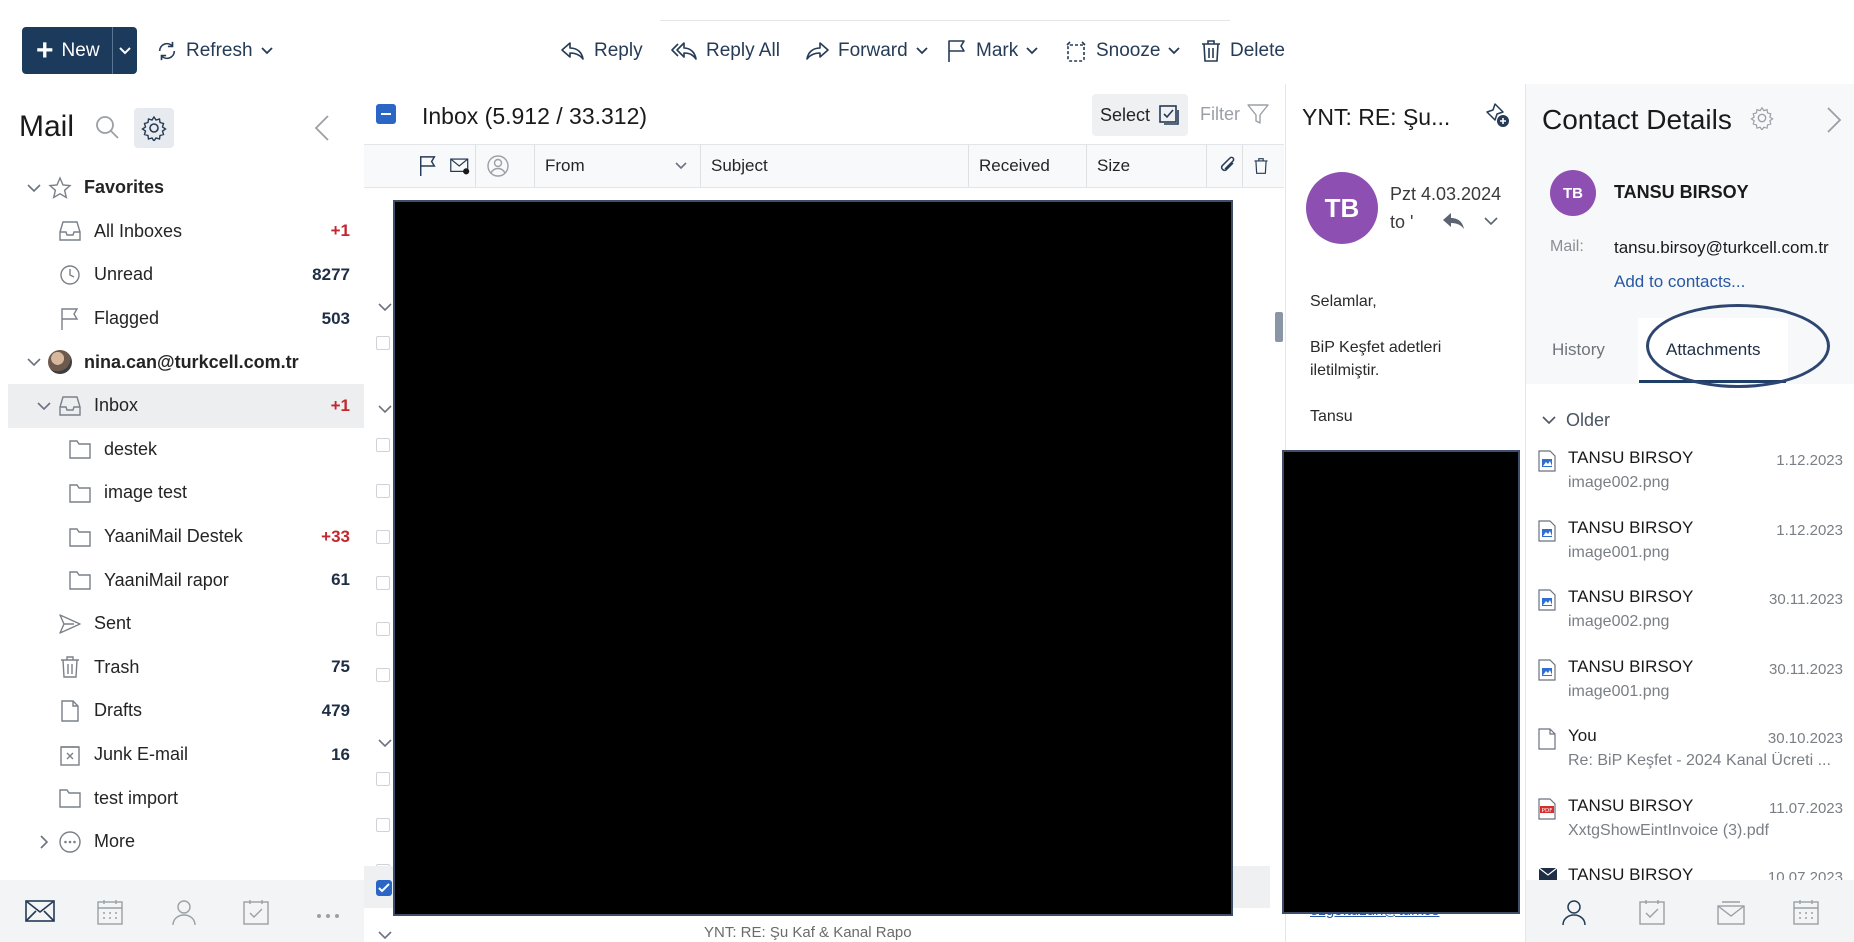 The image size is (1854, 942). Describe the element at coordinates (601, 51) in the screenshot. I see `reply-button: Reply` at that location.